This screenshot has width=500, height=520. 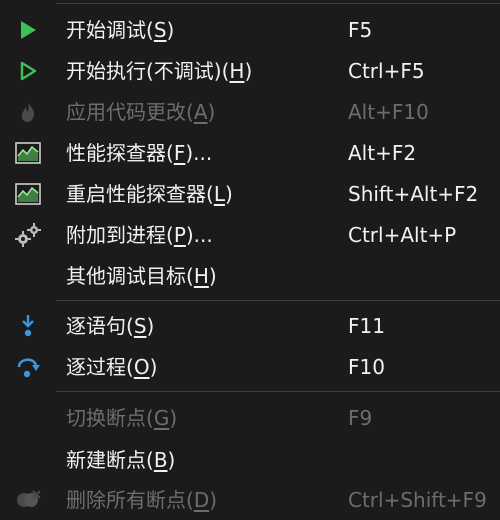 I want to click on menu-item-label: 附加到进程(, so click(x=120, y=235).